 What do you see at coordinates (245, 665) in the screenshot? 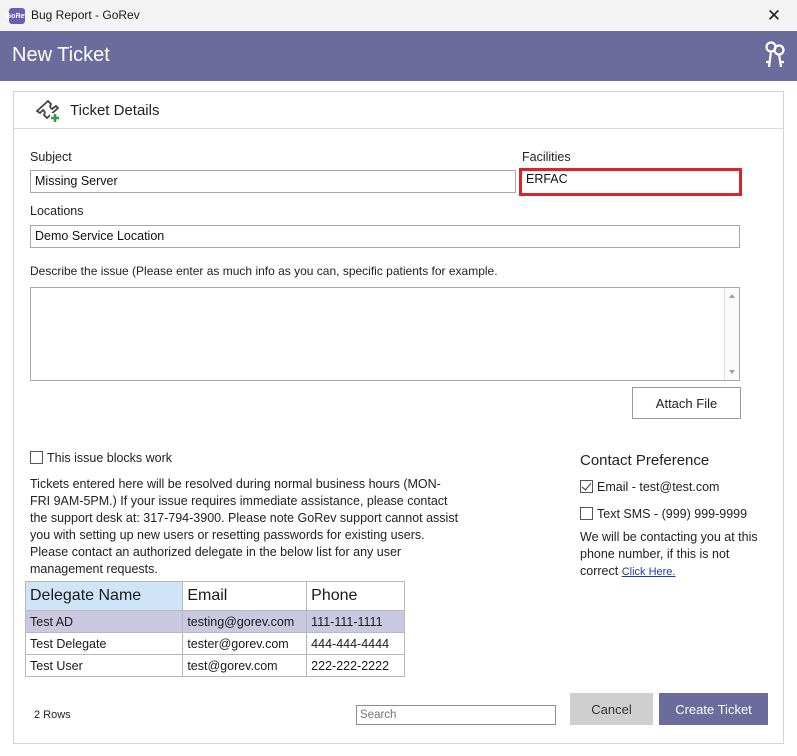
I see `delegate-email-cell: test@gorev.com` at bounding box center [245, 665].